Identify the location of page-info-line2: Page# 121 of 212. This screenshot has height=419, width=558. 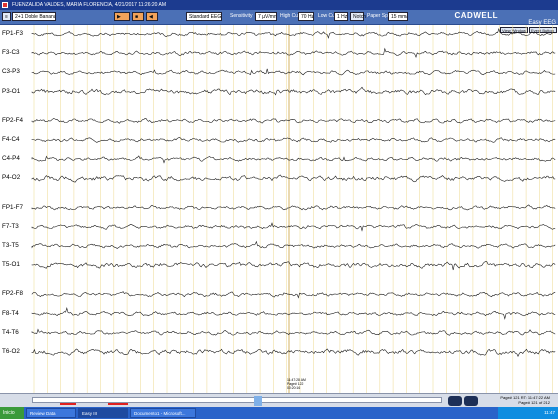
(534, 402).